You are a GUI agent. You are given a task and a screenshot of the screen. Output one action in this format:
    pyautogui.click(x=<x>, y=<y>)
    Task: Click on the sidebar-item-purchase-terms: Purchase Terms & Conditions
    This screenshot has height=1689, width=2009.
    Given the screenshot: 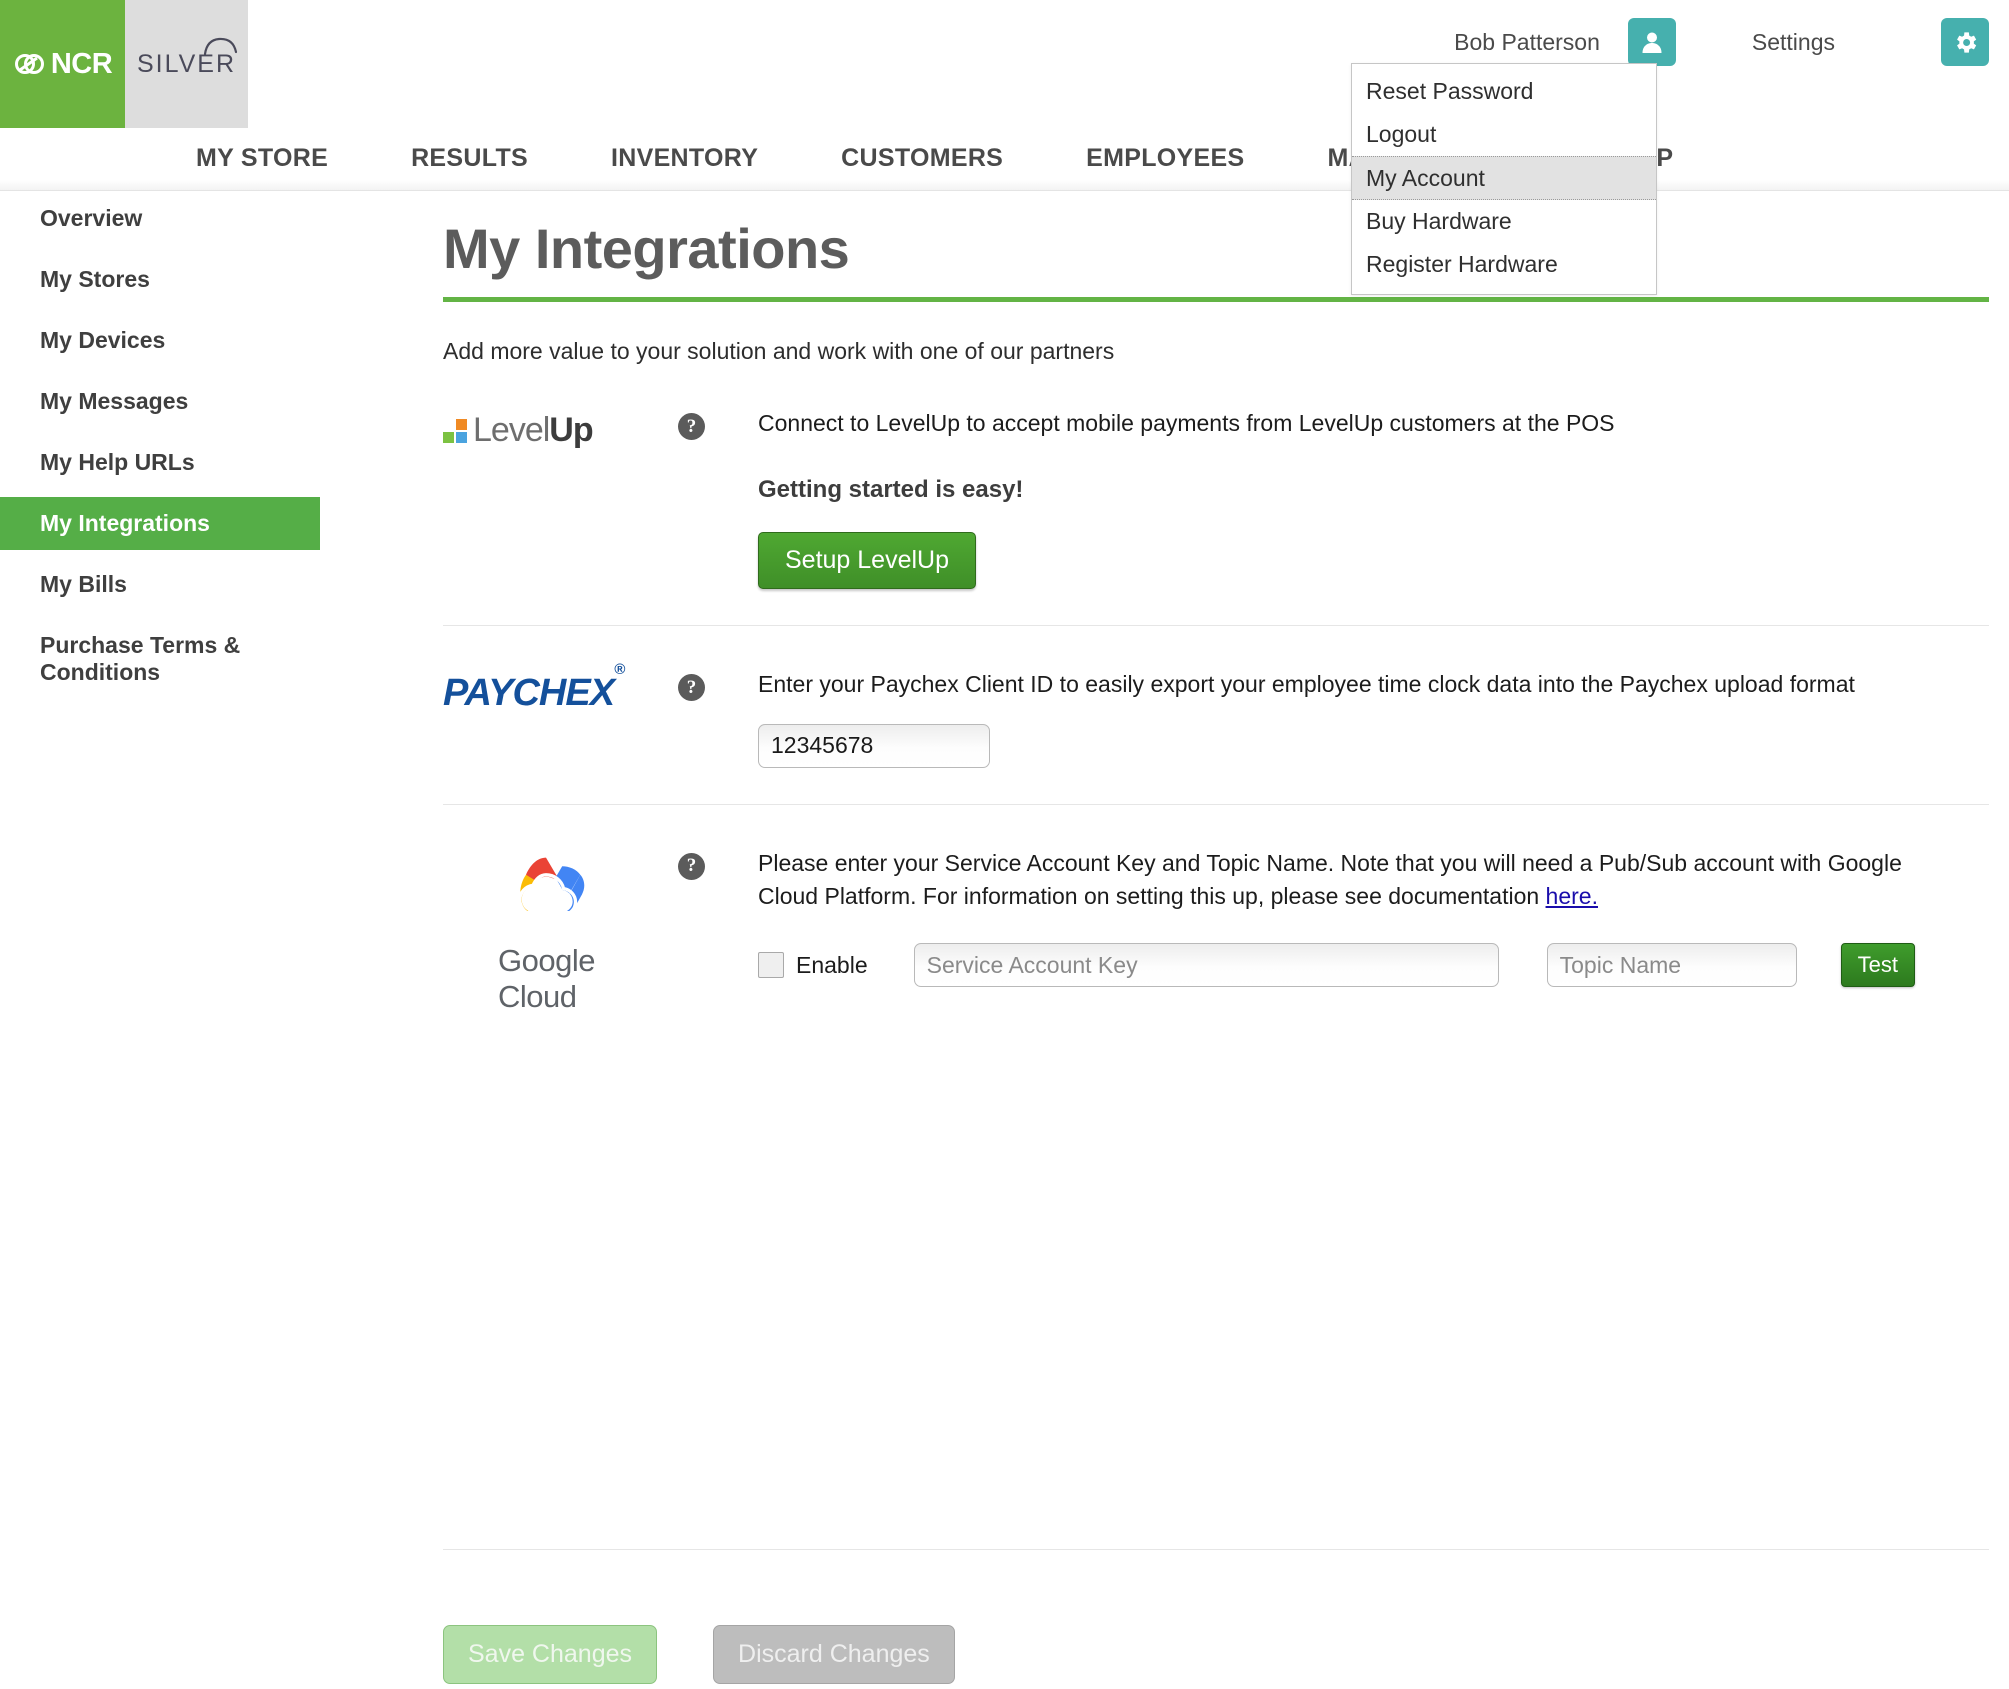 What is the action you would take?
    pyautogui.click(x=160, y=659)
    